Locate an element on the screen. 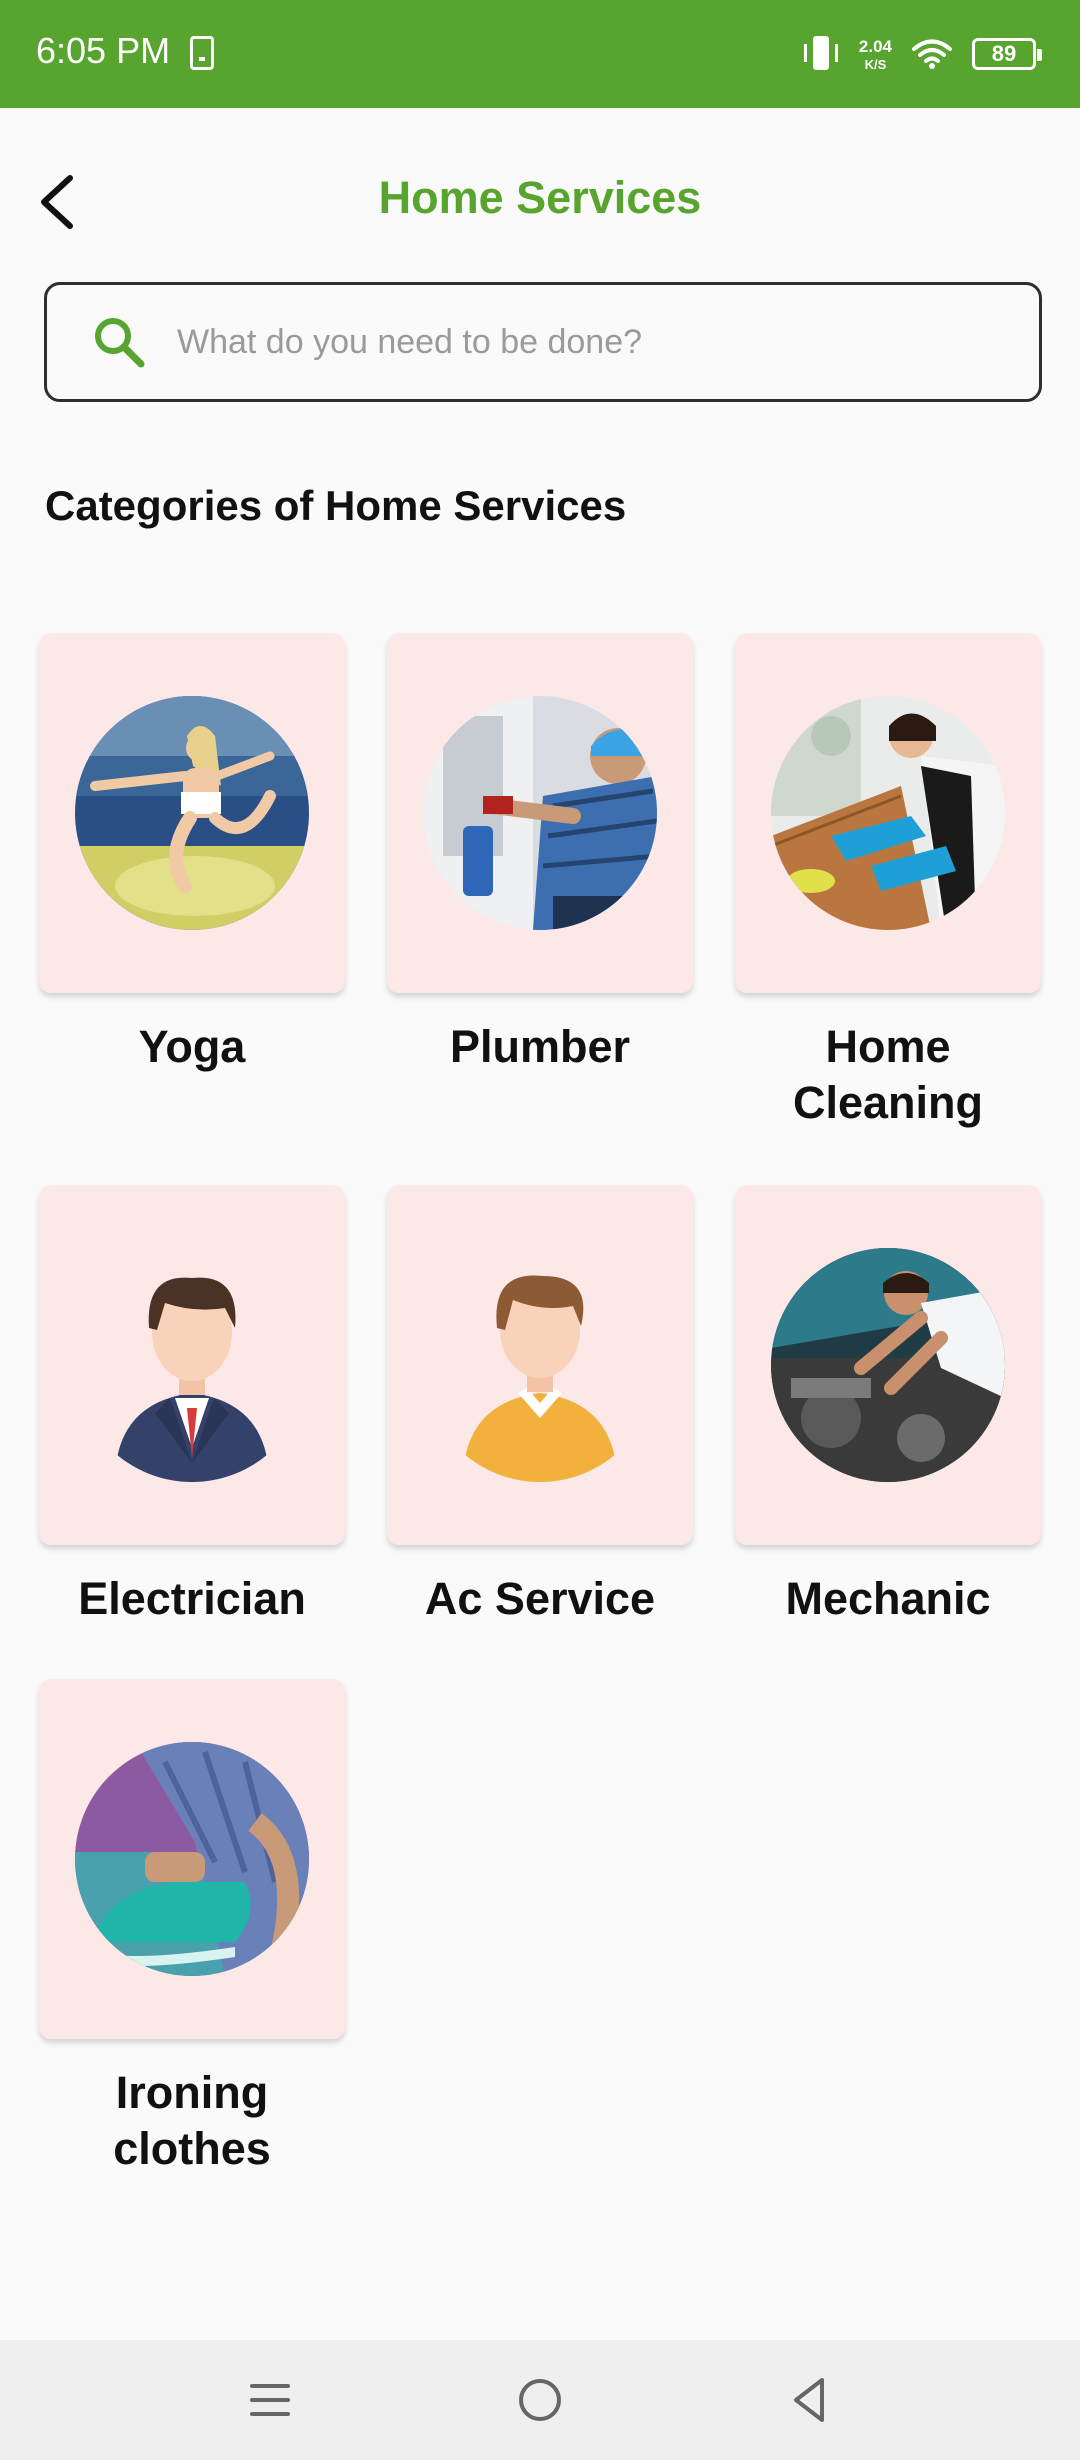 This screenshot has width=1080, height=2460. ac-service-avatar-icon is located at coordinates (540, 1365).